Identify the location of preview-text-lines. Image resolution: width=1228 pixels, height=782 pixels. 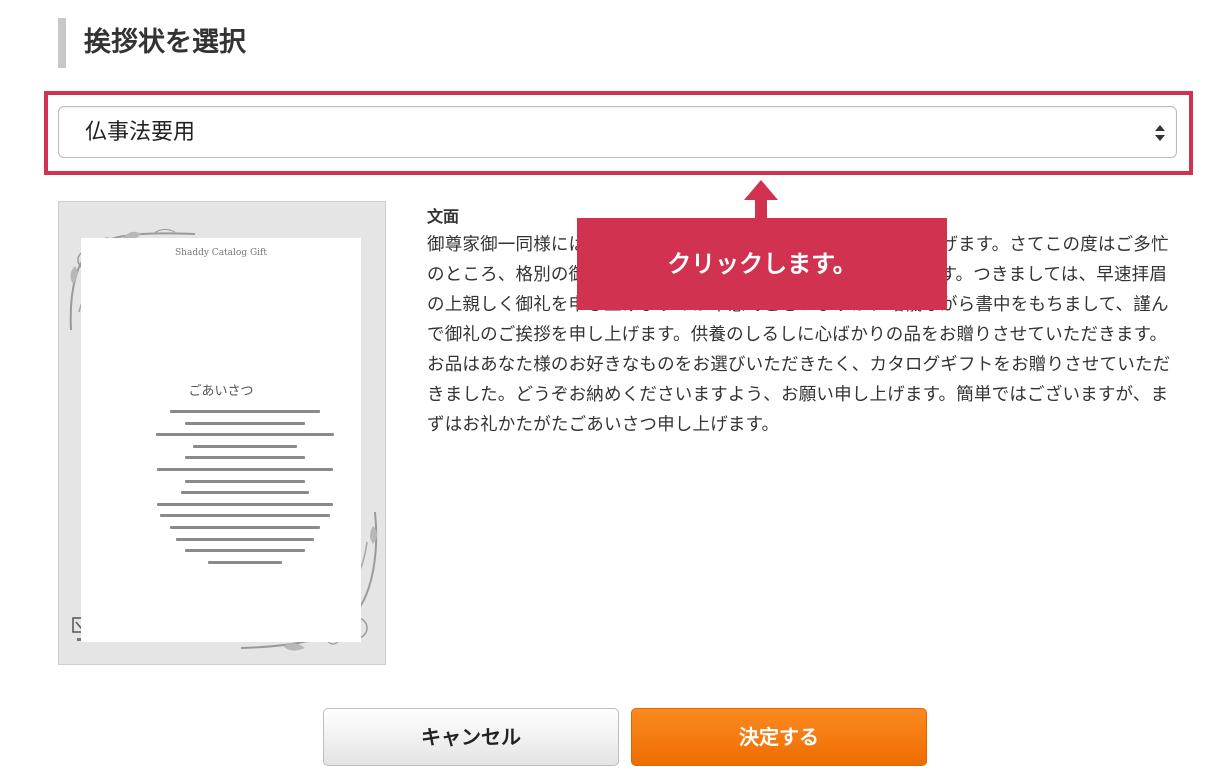
(245, 491).